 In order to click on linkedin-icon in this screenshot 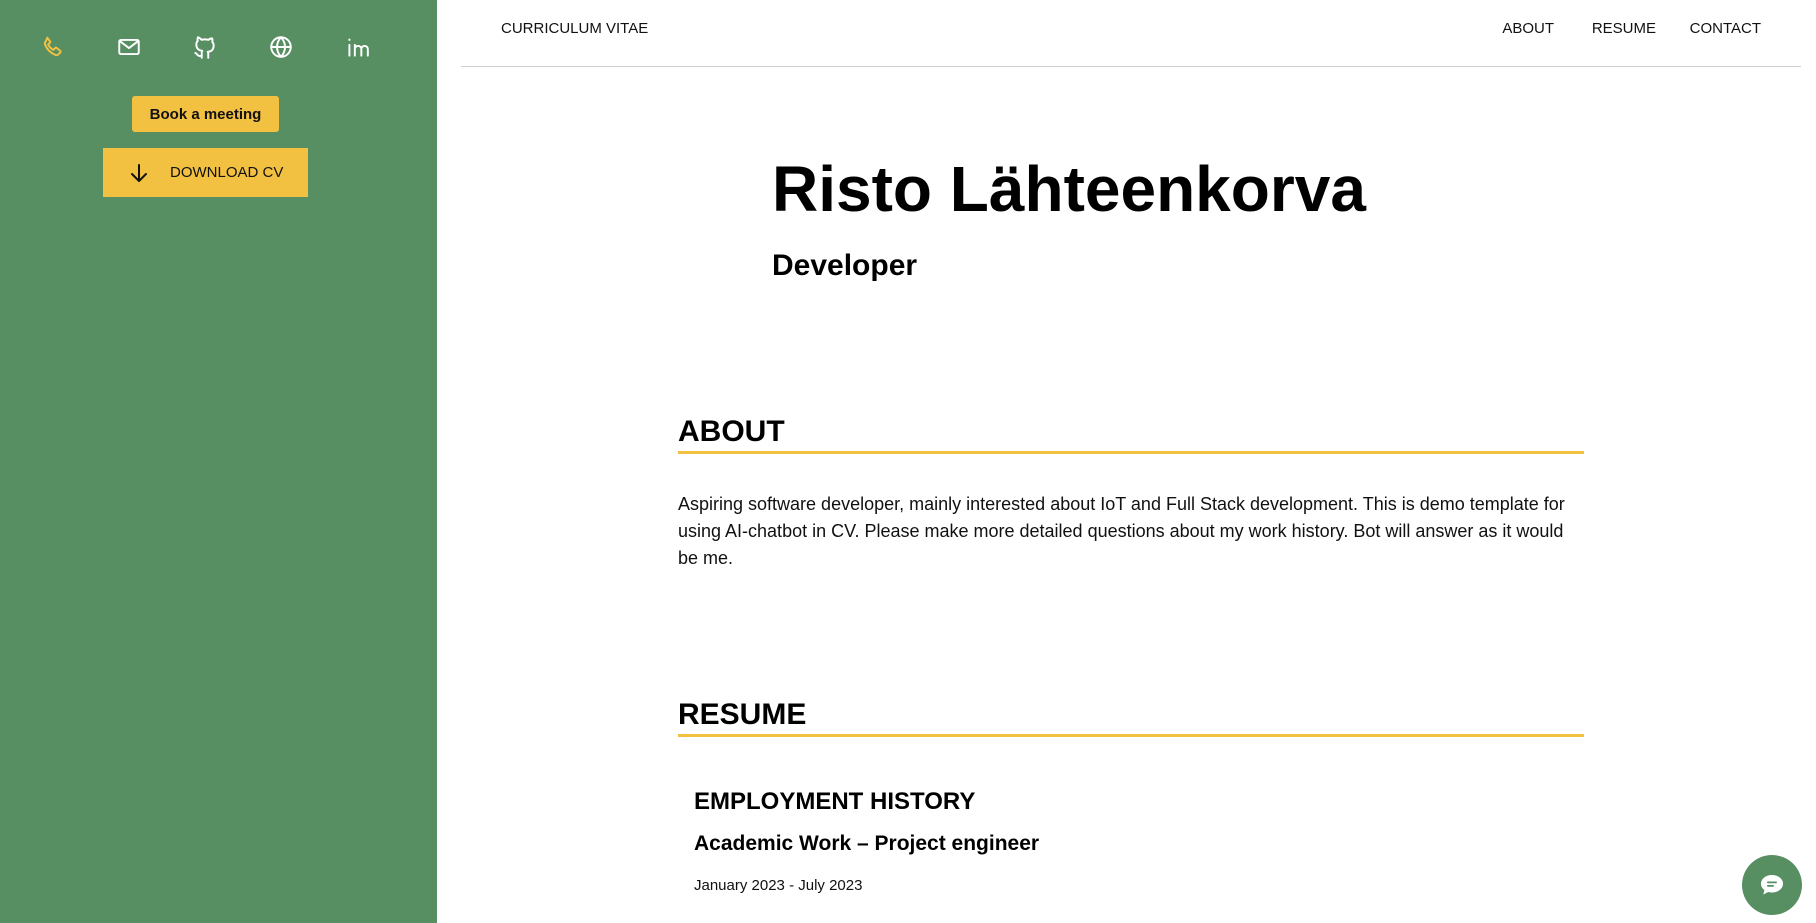, I will do `click(357, 47)`.